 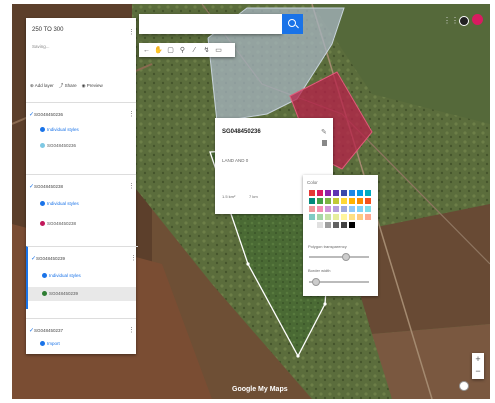 What do you see at coordinates (319, 270) in the screenshot?
I see `border-width-label: Border width` at bounding box center [319, 270].